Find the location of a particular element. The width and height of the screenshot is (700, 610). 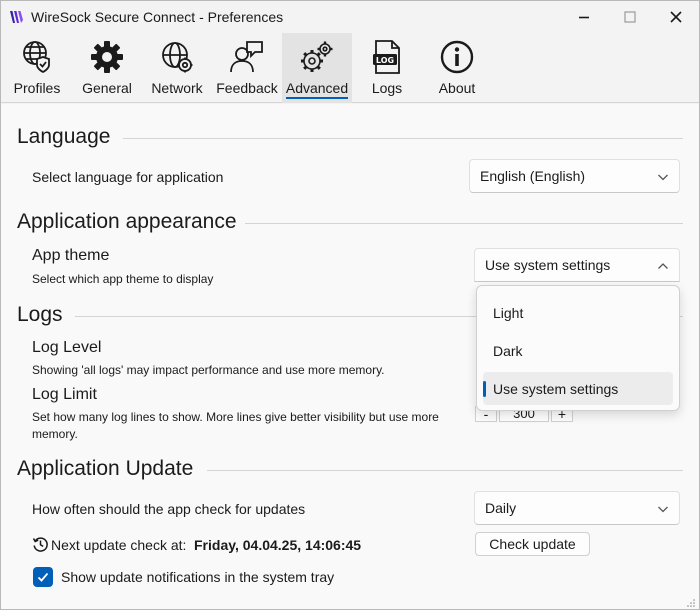

gears-icon is located at coordinates (317, 56).